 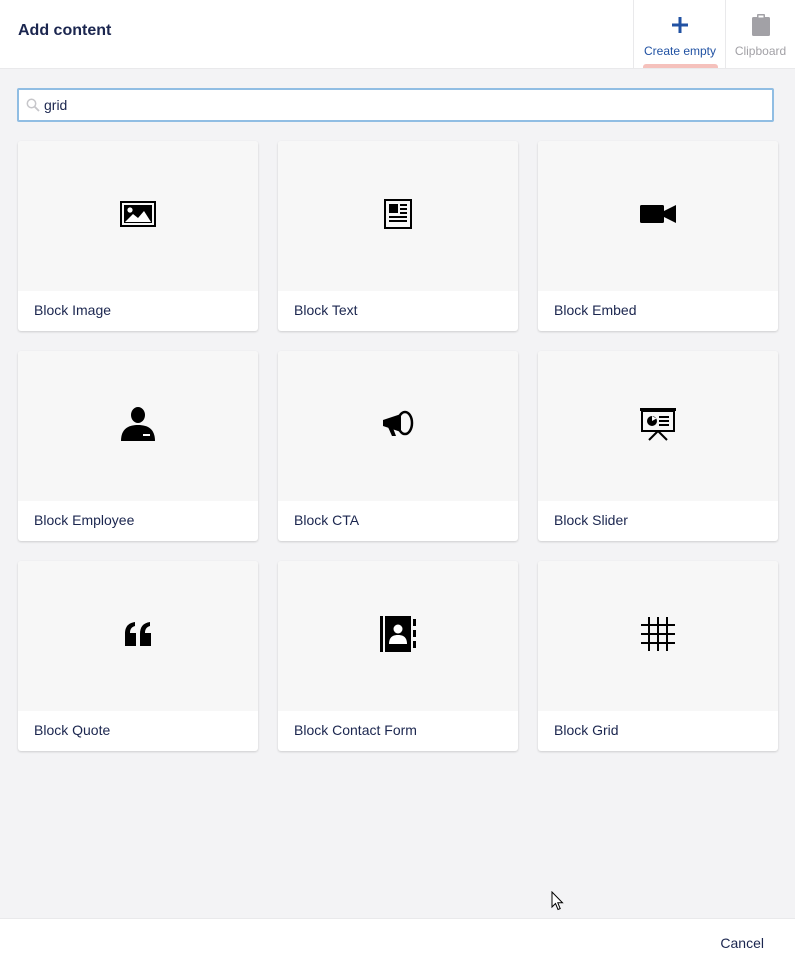 What do you see at coordinates (591, 520) in the screenshot?
I see `card-label: Block Slider` at bounding box center [591, 520].